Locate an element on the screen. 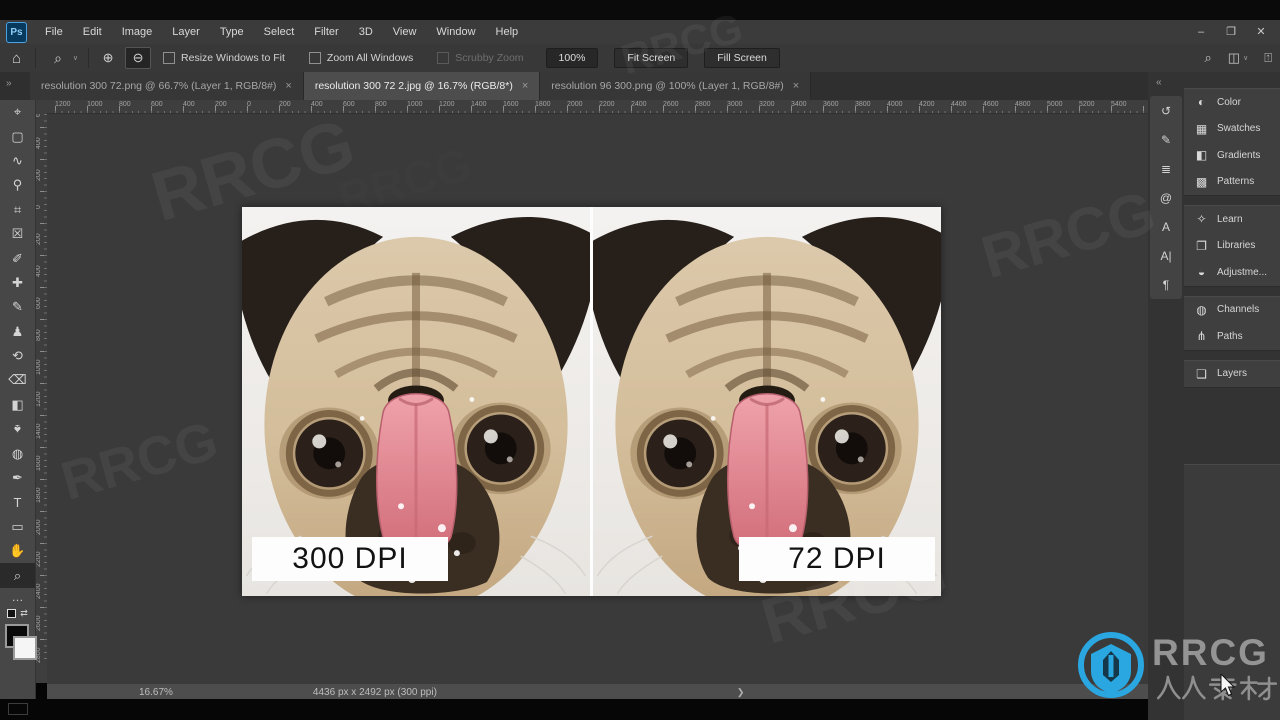 The image size is (1280, 720). option-checkbox: Resize Windows to Fit is located at coordinates (224, 58).